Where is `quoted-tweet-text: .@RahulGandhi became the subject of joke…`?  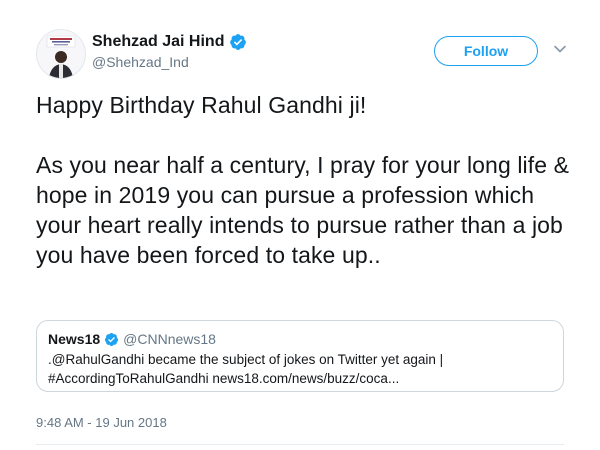
quoted-tweet-text: .@RahulGandhi became the subject of joke… is located at coordinates (300, 369).